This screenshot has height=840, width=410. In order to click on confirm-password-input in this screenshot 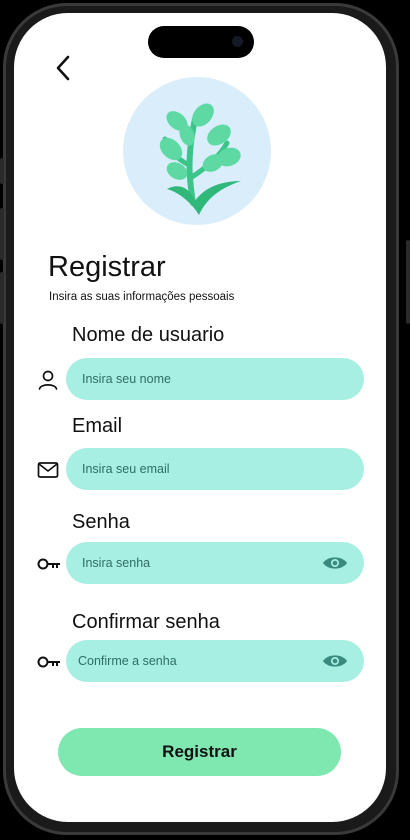, I will do `click(188, 661)`.